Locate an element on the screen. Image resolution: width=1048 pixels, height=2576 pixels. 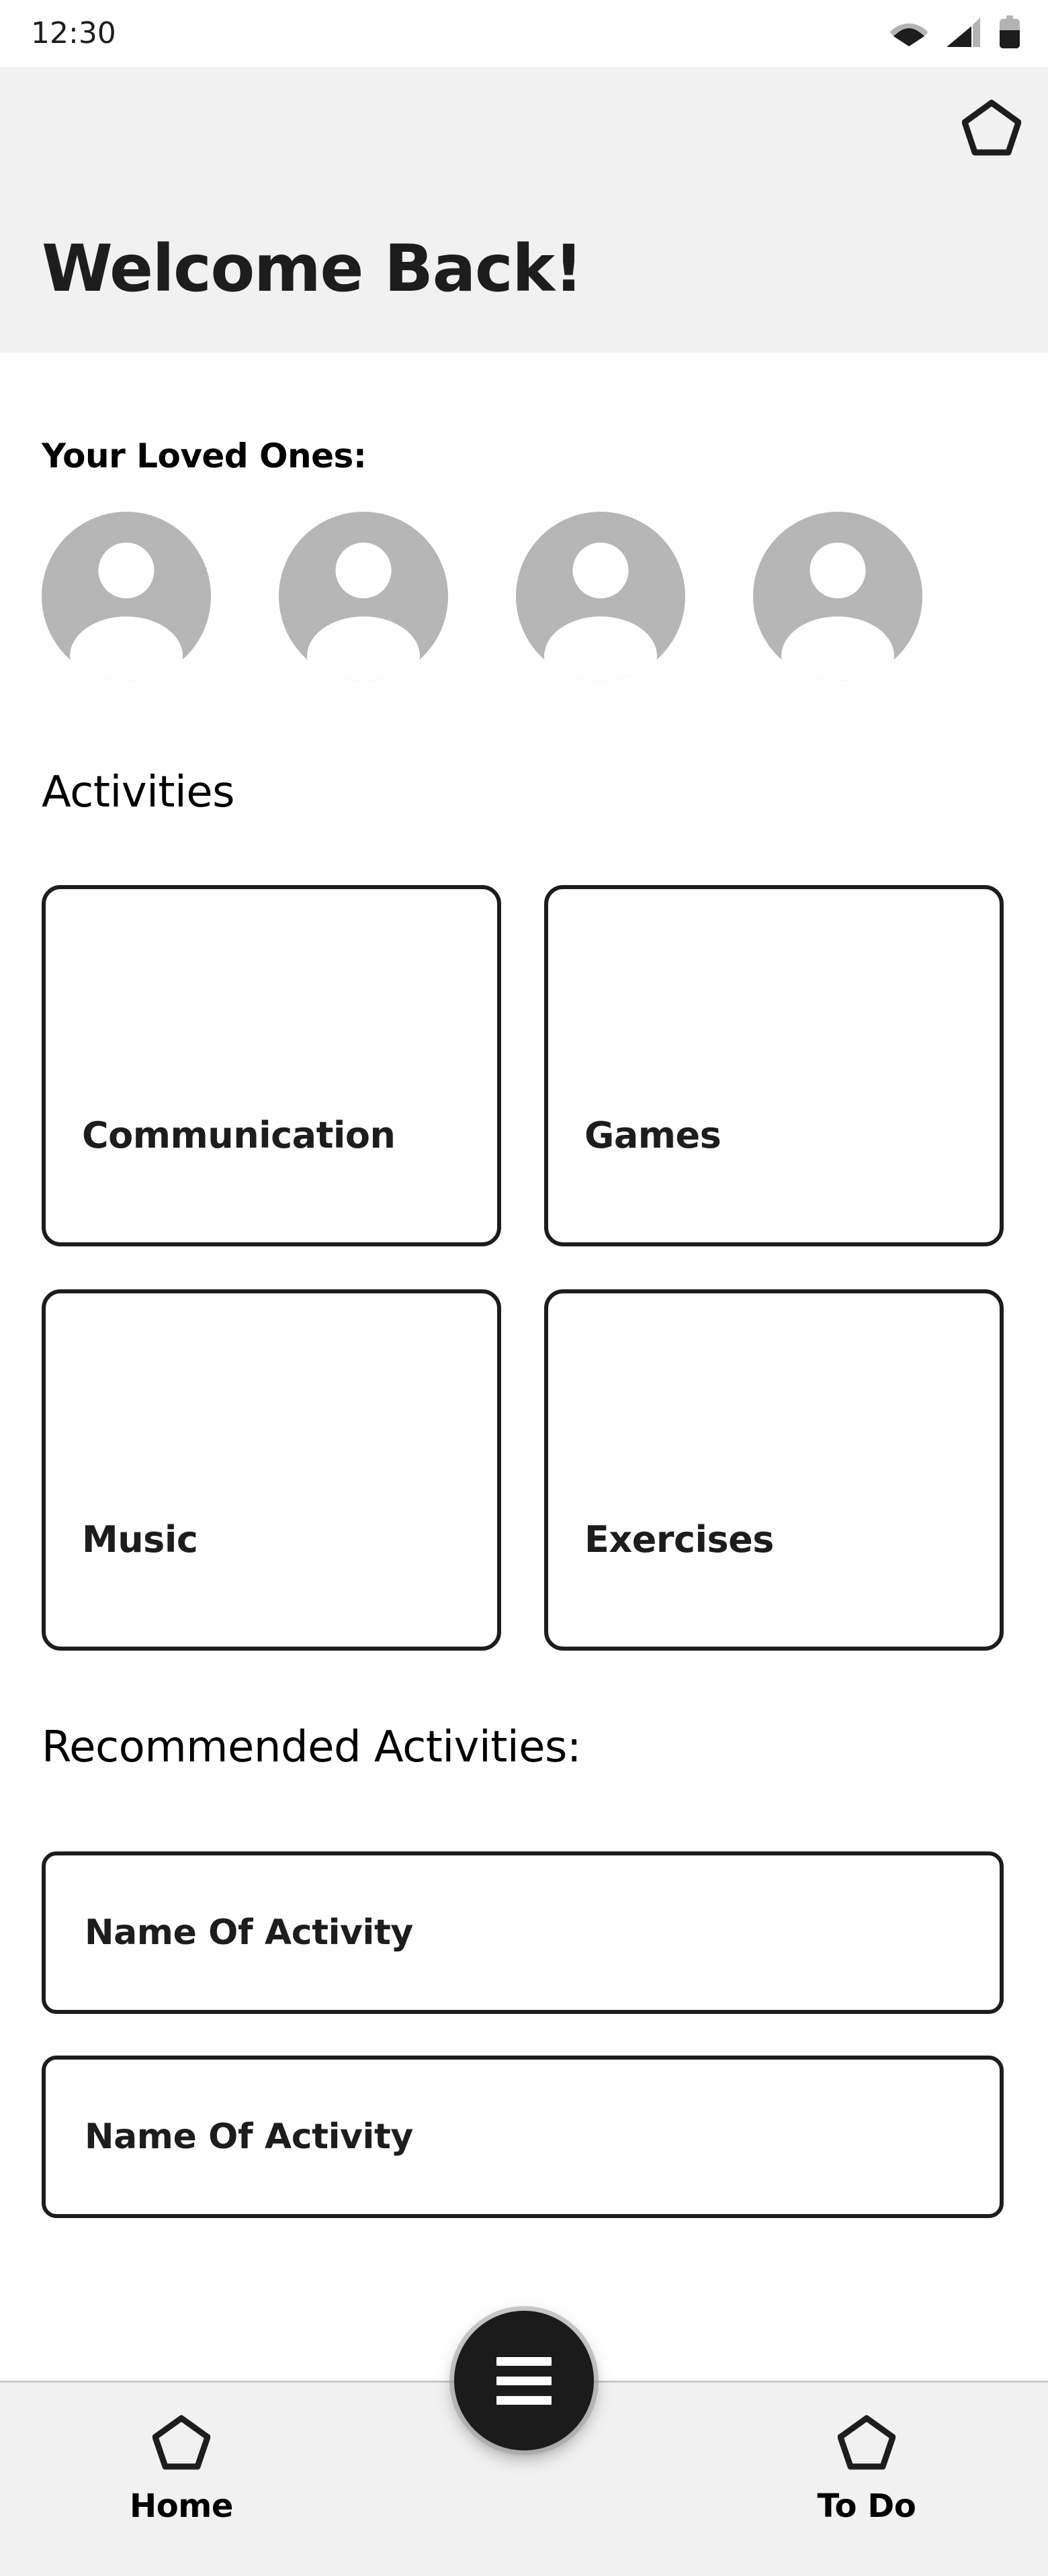
loved-ones-label: Your Loved Ones: is located at coordinates (204, 455).